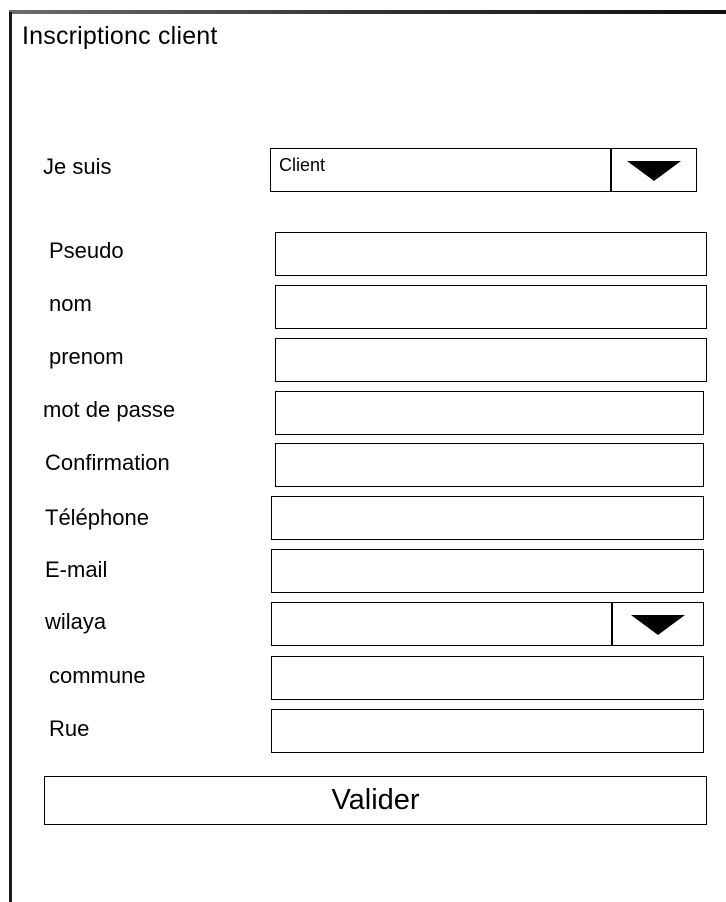 The width and height of the screenshot is (726, 902). Describe the element at coordinates (69, 728) in the screenshot. I see `rue-label: Rue` at that location.